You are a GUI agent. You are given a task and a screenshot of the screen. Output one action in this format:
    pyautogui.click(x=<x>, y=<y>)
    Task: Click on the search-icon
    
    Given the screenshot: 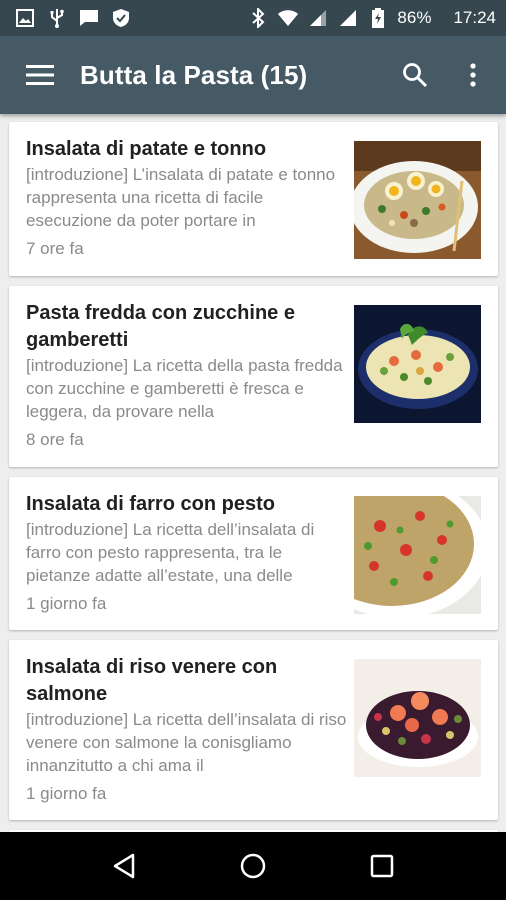 What is the action you would take?
    pyautogui.click(x=415, y=75)
    